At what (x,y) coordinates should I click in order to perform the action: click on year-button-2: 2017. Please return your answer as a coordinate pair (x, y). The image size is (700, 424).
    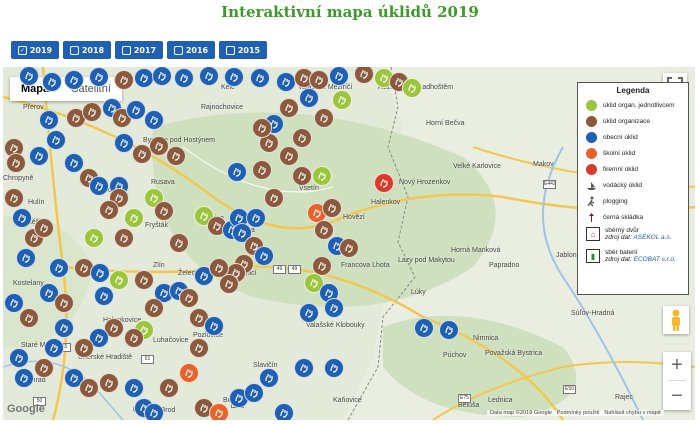
    Looking at the image, I should click on (139, 50).